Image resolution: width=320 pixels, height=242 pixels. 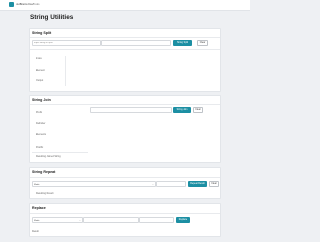 What do you see at coordinates (48, 156) in the screenshot?
I see `join-result-label: Resulting Joined String` at bounding box center [48, 156].